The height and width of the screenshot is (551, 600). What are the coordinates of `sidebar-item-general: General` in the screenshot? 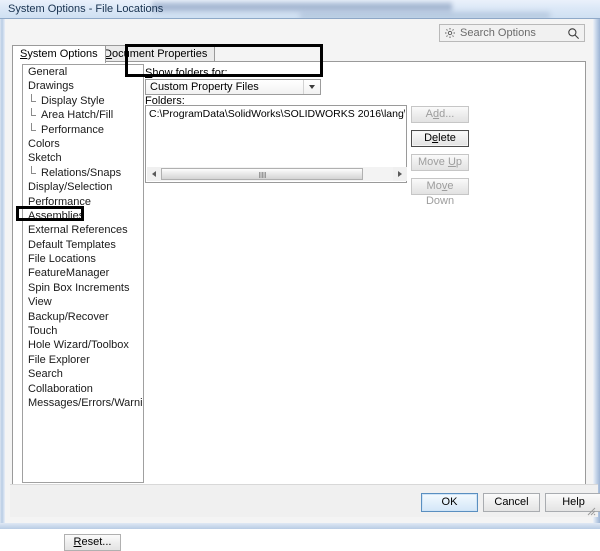 It's located at (83, 72).